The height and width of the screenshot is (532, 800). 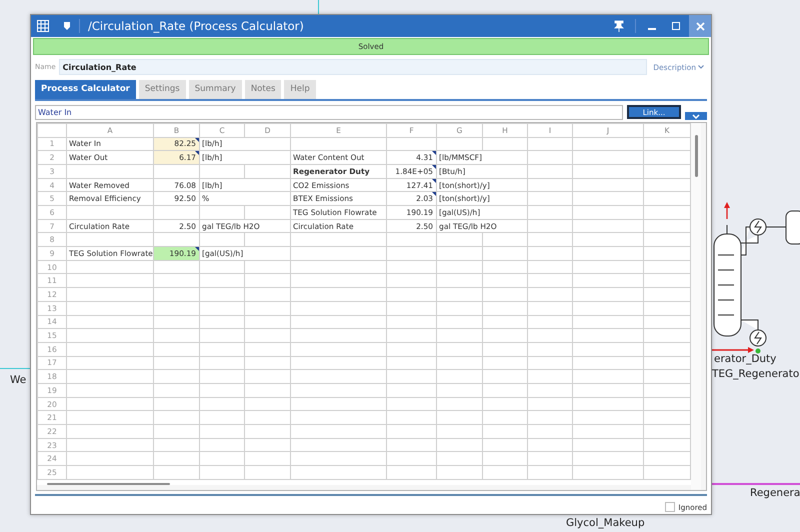 I want to click on window-title: /Circulation_Rate (Process Calculator), so click(x=196, y=26).